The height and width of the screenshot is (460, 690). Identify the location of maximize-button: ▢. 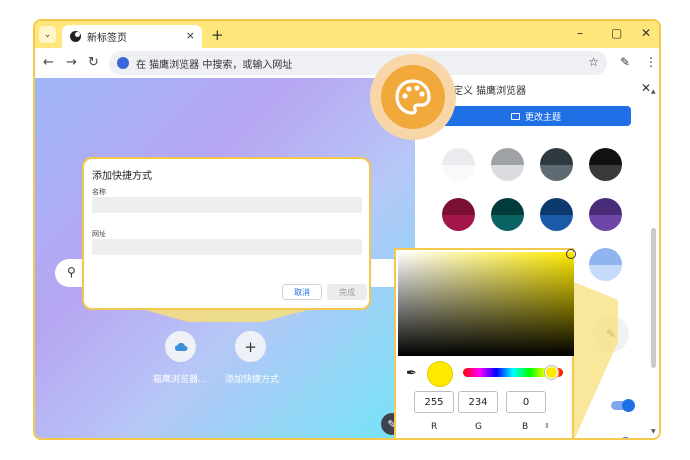
(616, 33).